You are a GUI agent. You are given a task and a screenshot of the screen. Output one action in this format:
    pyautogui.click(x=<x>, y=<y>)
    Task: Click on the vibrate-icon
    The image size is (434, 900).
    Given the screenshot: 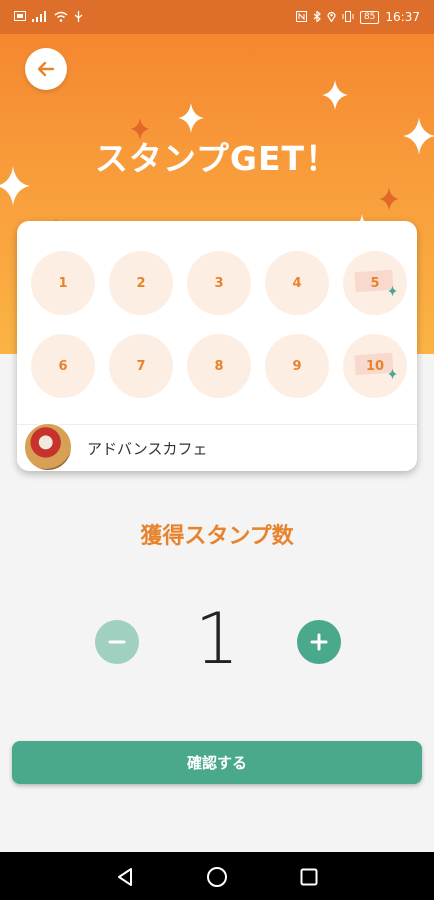 What is the action you would take?
    pyautogui.click(x=348, y=17)
    